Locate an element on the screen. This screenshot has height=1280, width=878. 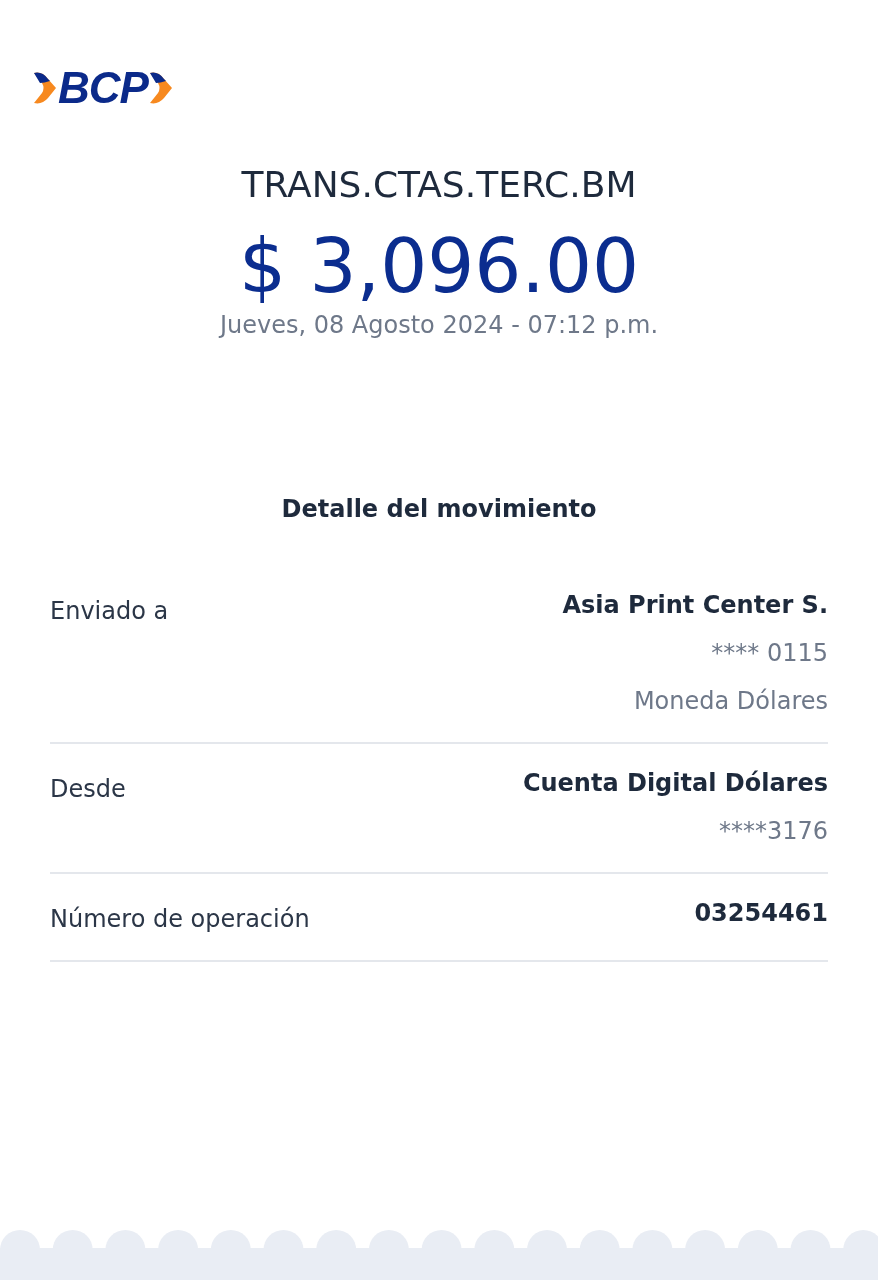
detail-value: Moneda Dólares is located at coordinates (730, 701).